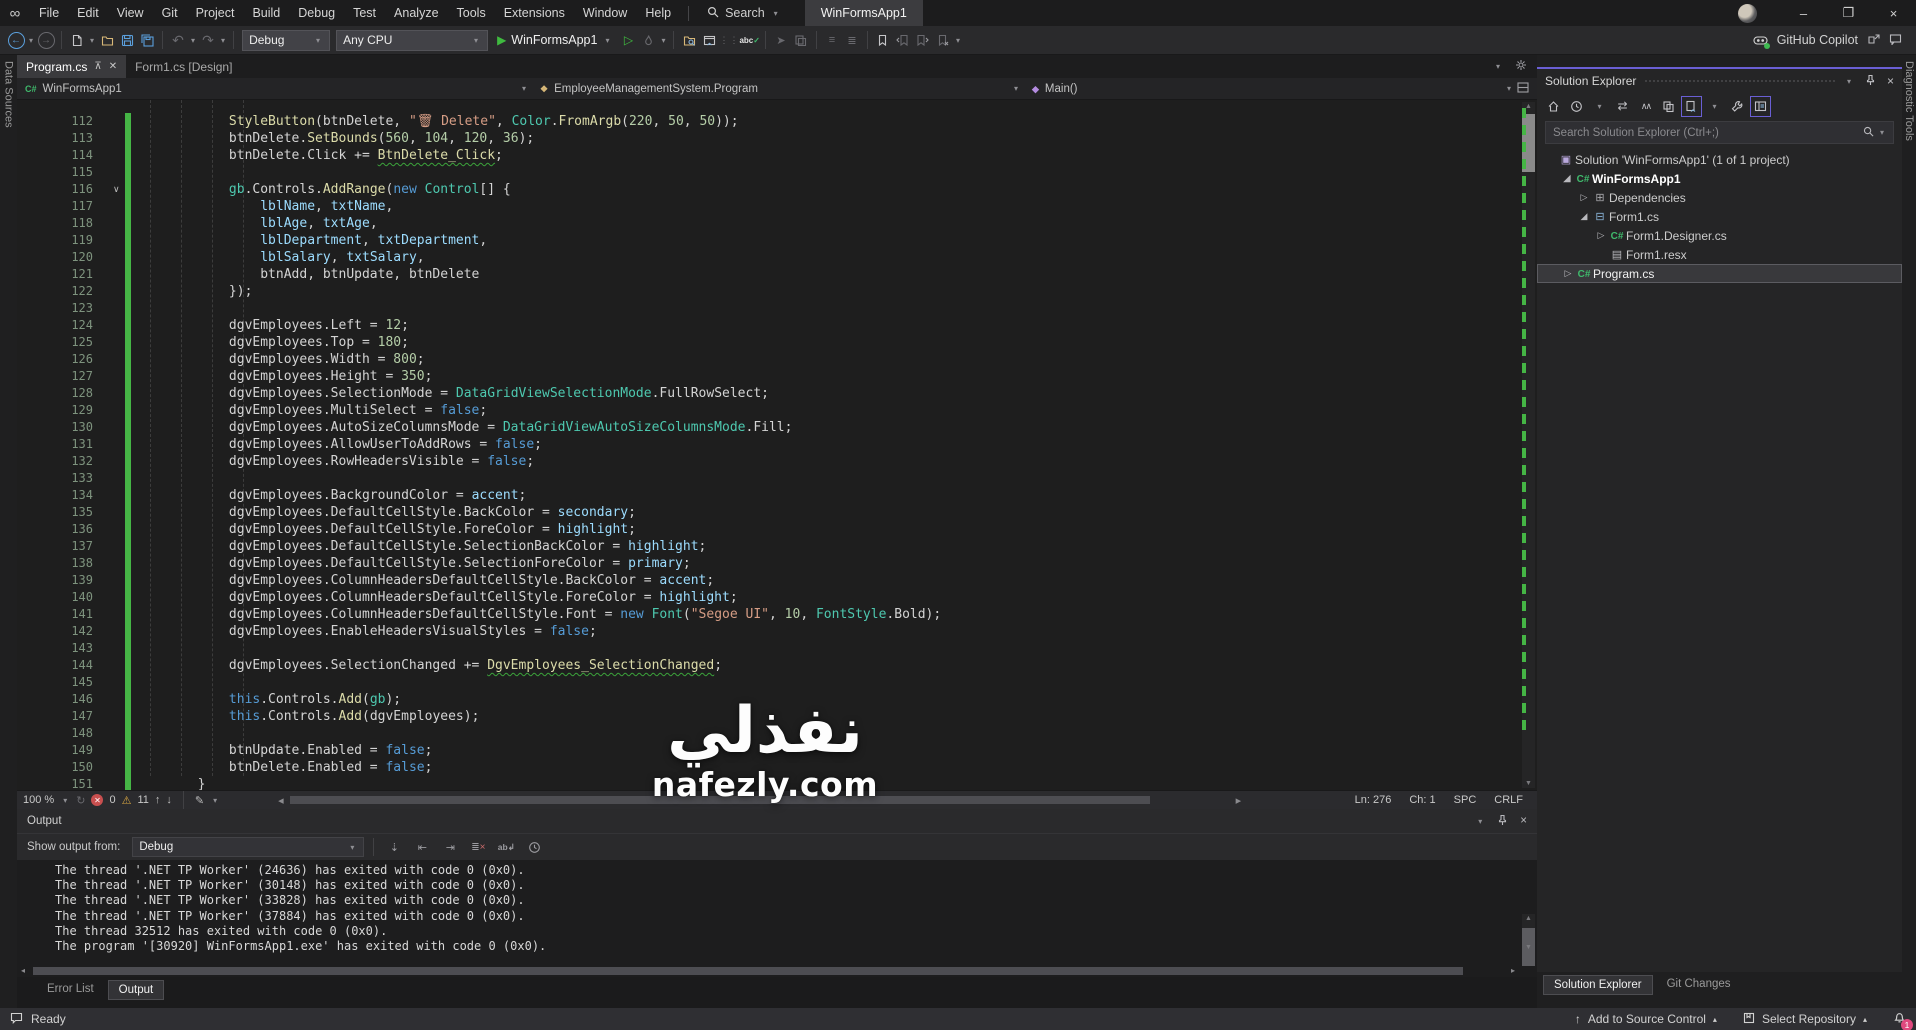 Image resolution: width=1916 pixels, height=1030 pixels. I want to click on pointer-icon: ➤, so click(781, 40).